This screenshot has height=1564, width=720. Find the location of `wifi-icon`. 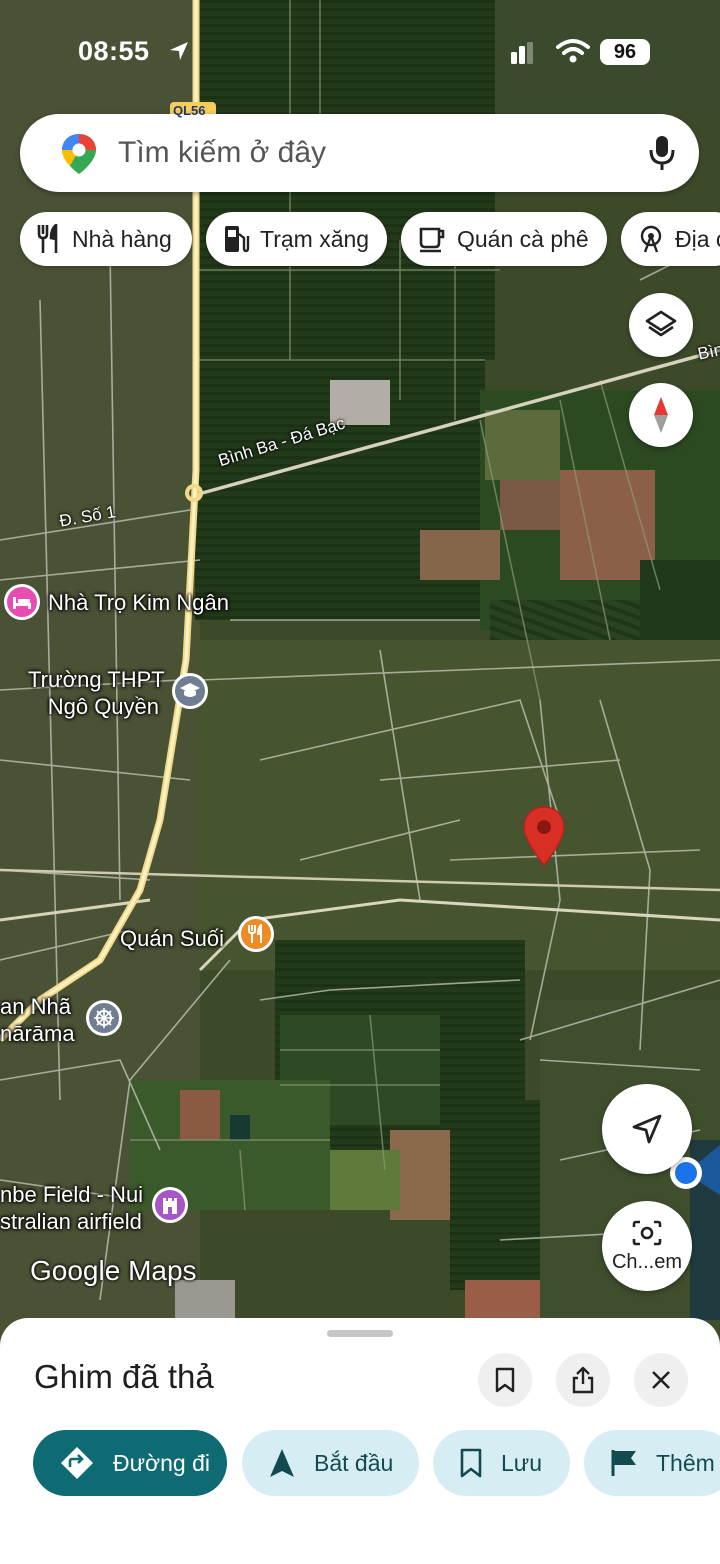

wifi-icon is located at coordinates (573, 51).